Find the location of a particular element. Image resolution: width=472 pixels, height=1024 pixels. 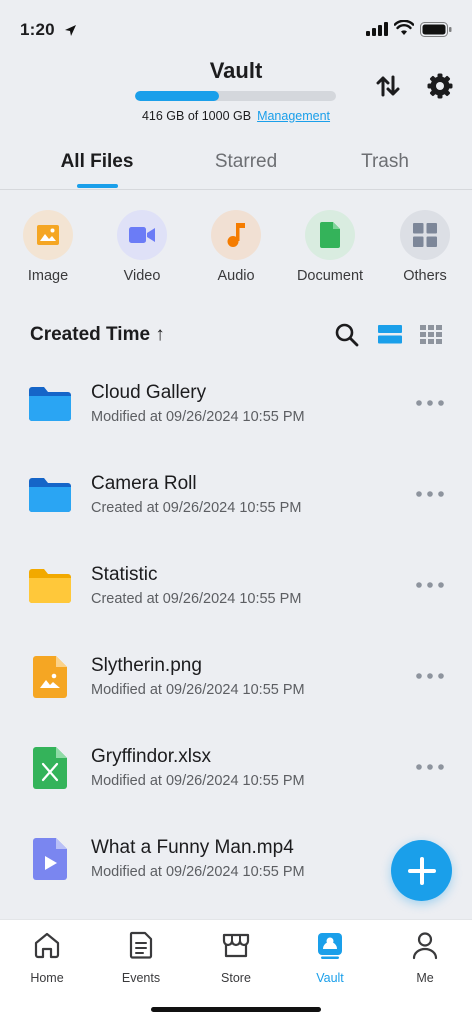

person-icon is located at coordinates (425, 946).